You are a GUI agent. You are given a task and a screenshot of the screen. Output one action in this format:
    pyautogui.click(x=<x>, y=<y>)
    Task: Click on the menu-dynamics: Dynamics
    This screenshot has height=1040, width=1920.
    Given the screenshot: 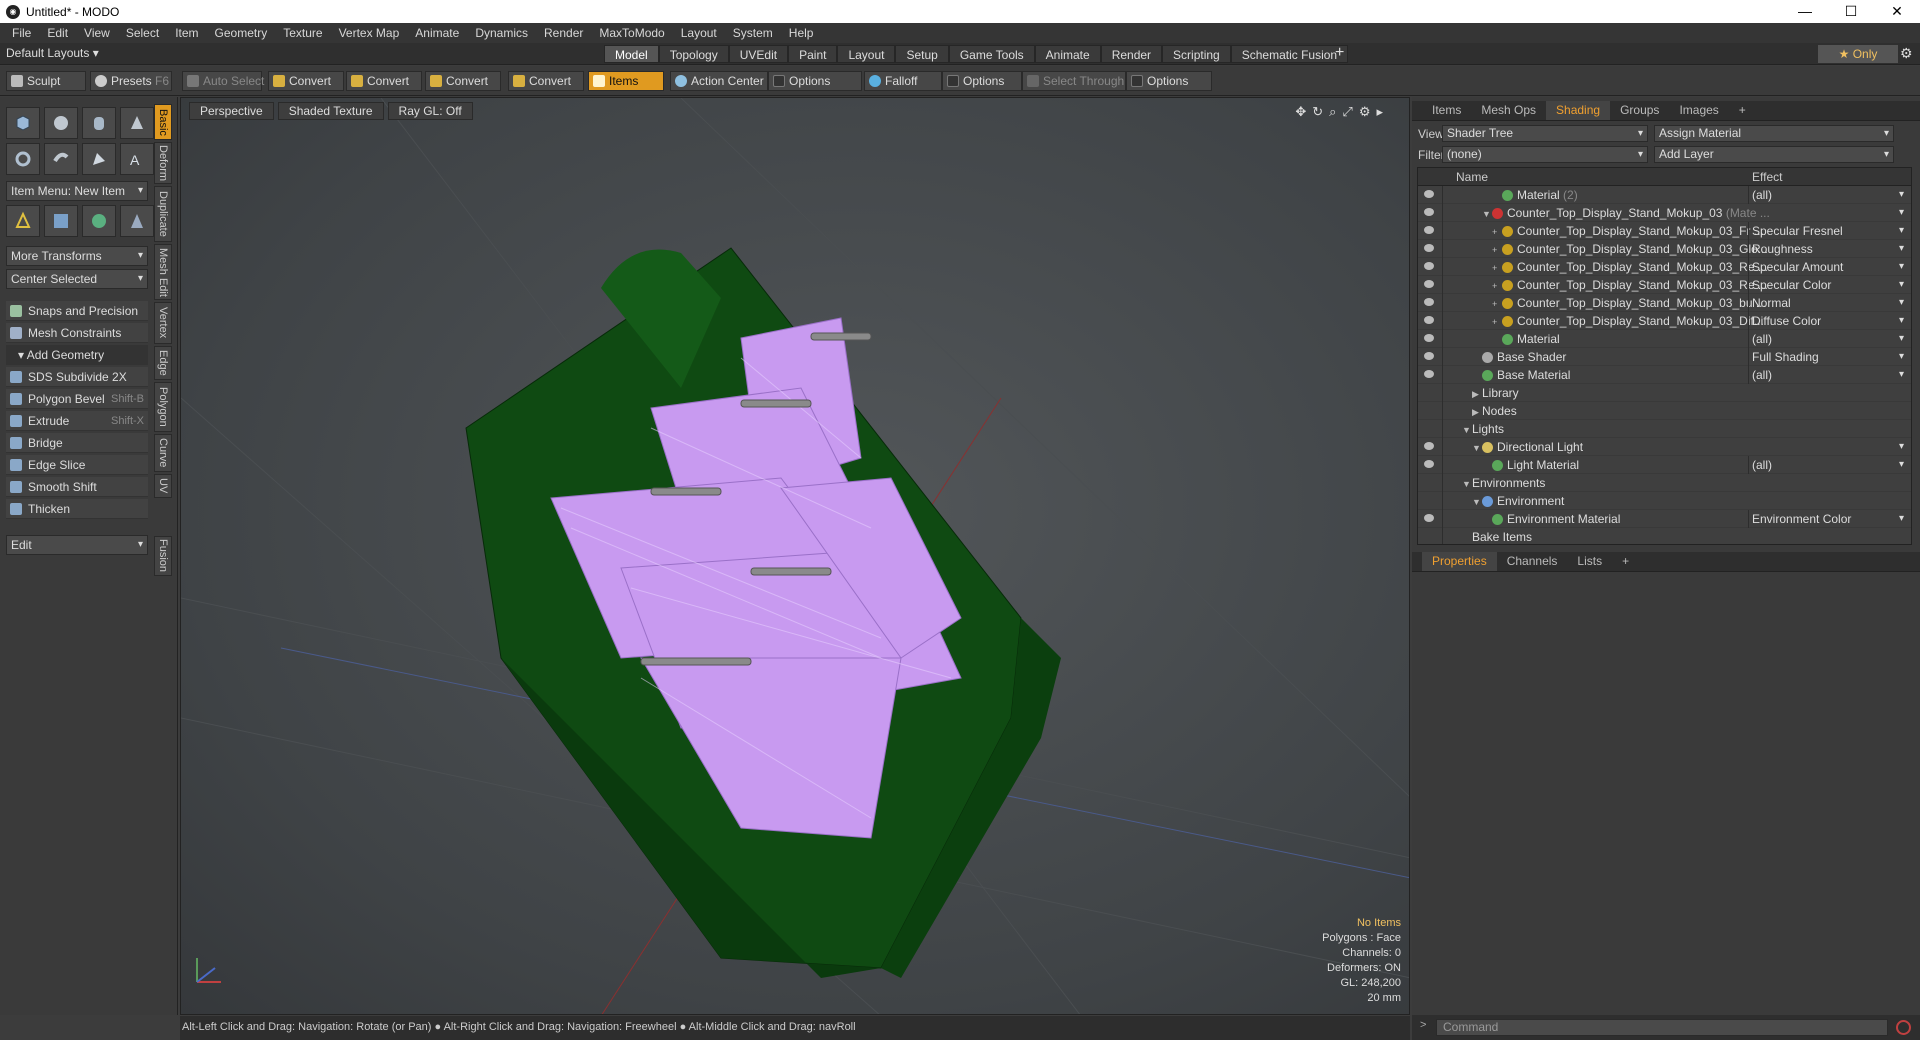 What is the action you would take?
    pyautogui.click(x=501, y=33)
    